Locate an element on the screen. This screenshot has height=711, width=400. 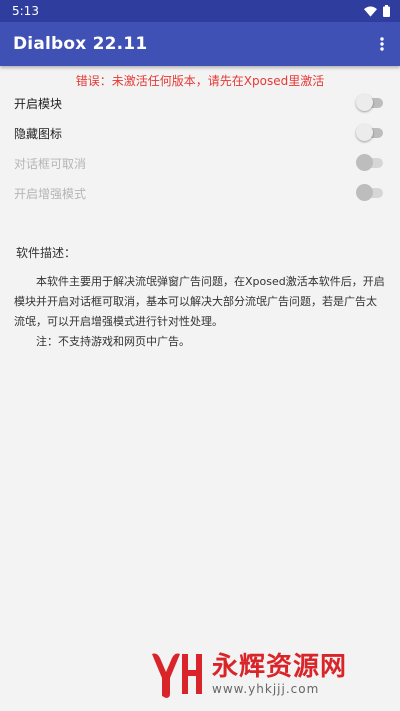
setting-enable-module: 开启模块 is located at coordinates (200, 103).